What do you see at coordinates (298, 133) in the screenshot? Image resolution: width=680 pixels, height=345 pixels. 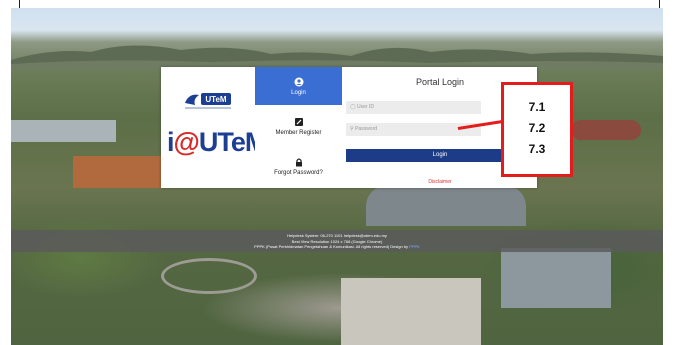 I see `menu-register-label: Member Register` at bounding box center [298, 133].